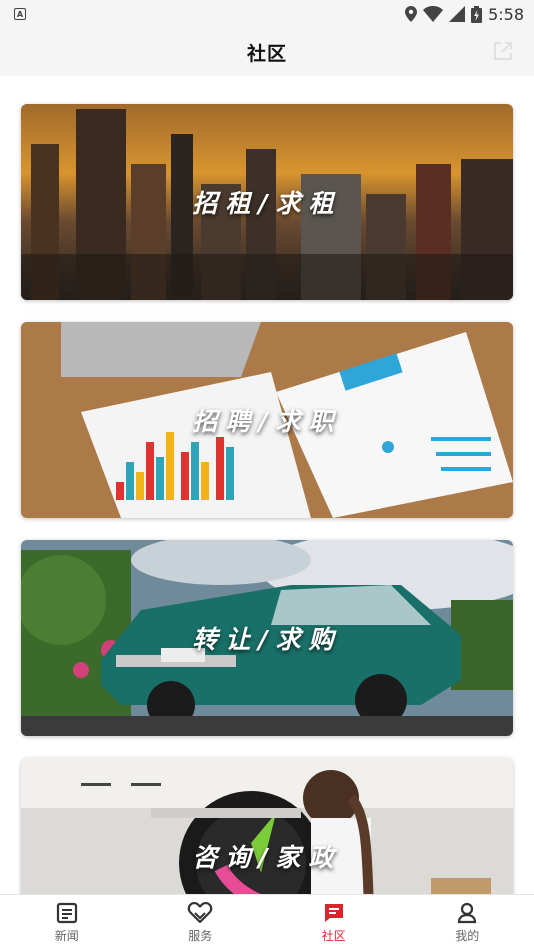 The height and width of the screenshot is (950, 534). What do you see at coordinates (411, 14) in the screenshot?
I see `location-icon` at bounding box center [411, 14].